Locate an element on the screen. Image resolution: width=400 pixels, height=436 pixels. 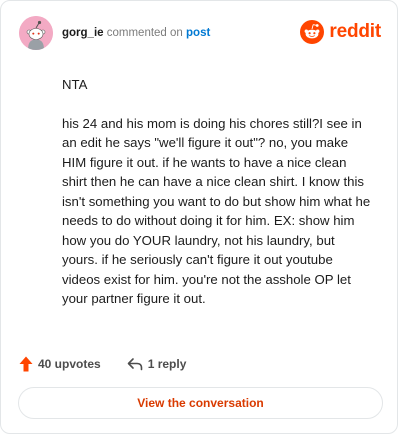
post-link: post is located at coordinates (198, 33).